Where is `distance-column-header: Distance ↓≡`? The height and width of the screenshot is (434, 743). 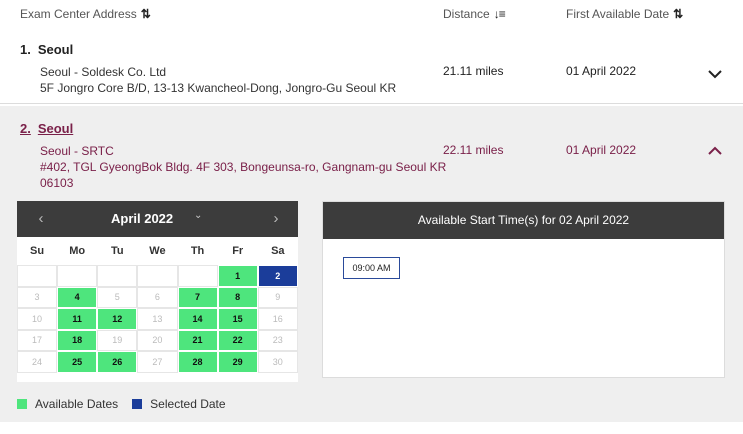
distance-column-header: Distance ↓≡ is located at coordinates (474, 14).